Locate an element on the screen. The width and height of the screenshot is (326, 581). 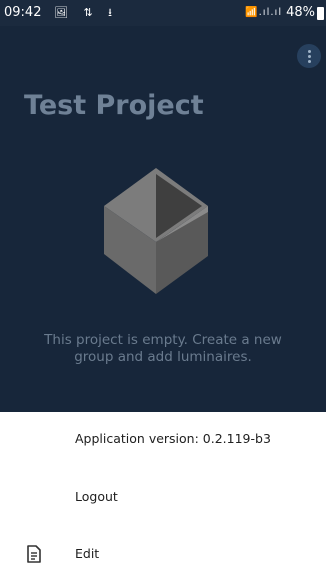
status-bar: 09:42 🖼 ⇅ ⭳ 📶.ıl.ıl 48% is located at coordinates (163, 13).